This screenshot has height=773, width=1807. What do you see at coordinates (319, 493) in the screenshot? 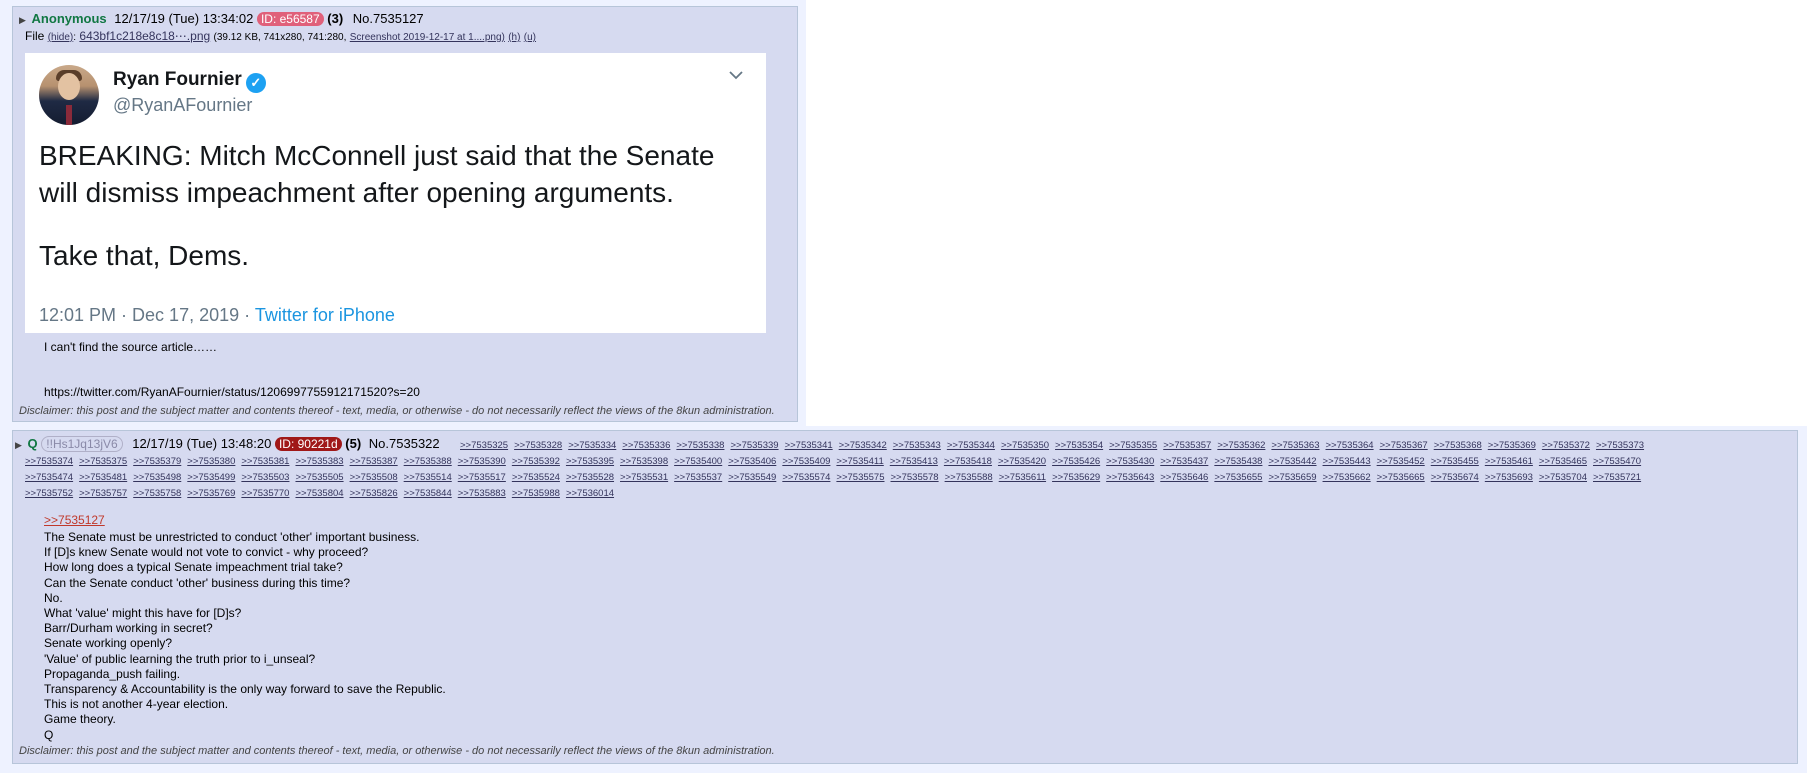
I see `backlink: >>7535804` at bounding box center [319, 493].